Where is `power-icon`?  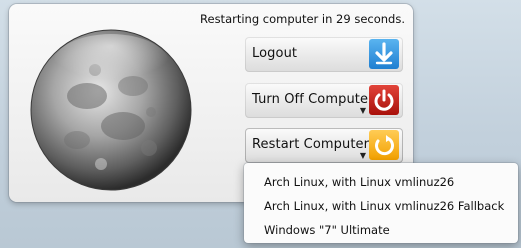
power-icon is located at coordinates (384, 100).